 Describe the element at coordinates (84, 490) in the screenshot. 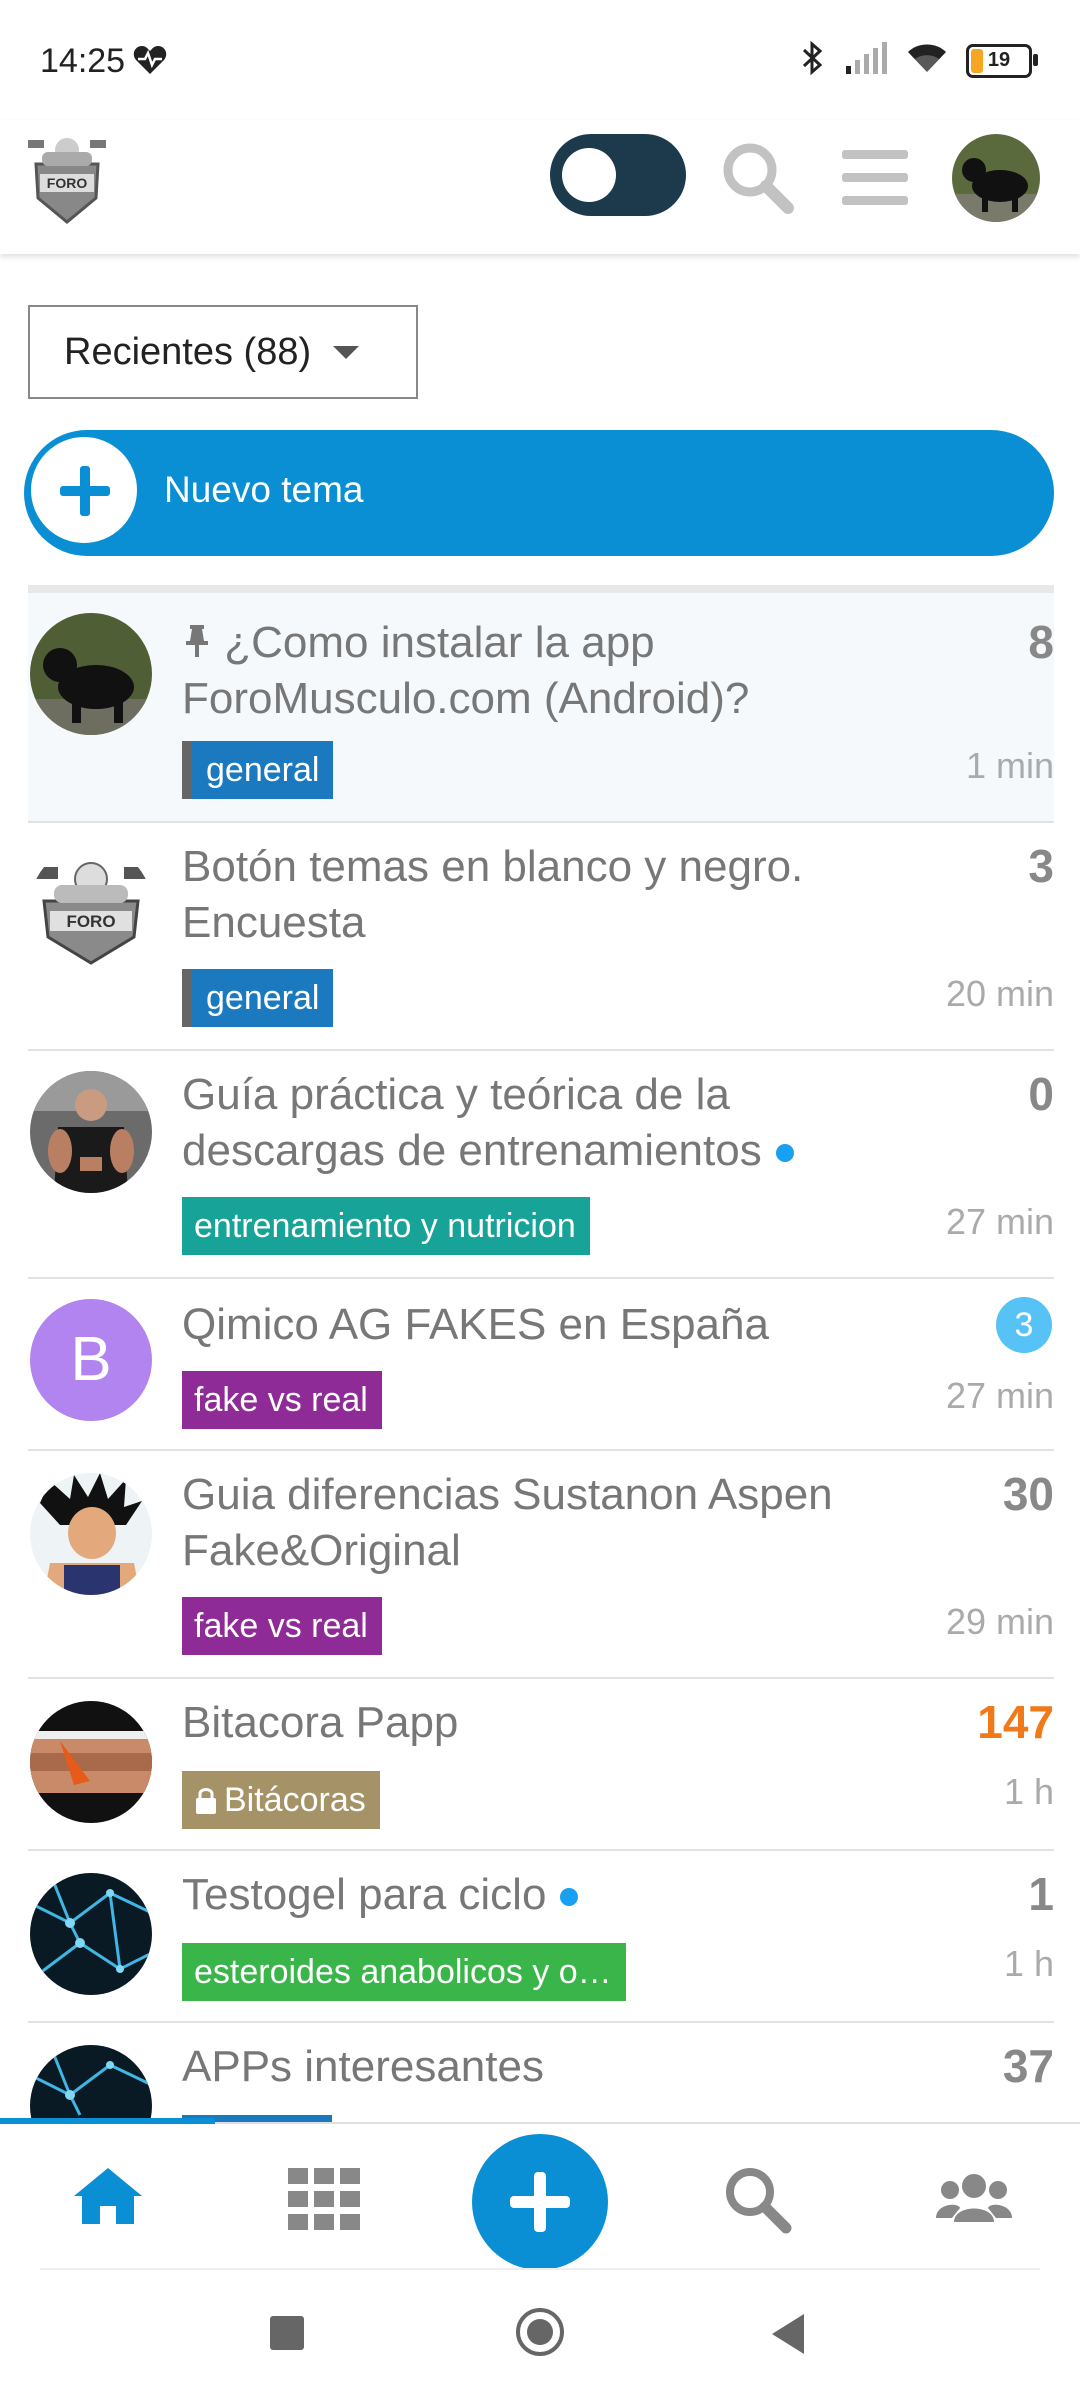

I see `plus-icon` at that location.